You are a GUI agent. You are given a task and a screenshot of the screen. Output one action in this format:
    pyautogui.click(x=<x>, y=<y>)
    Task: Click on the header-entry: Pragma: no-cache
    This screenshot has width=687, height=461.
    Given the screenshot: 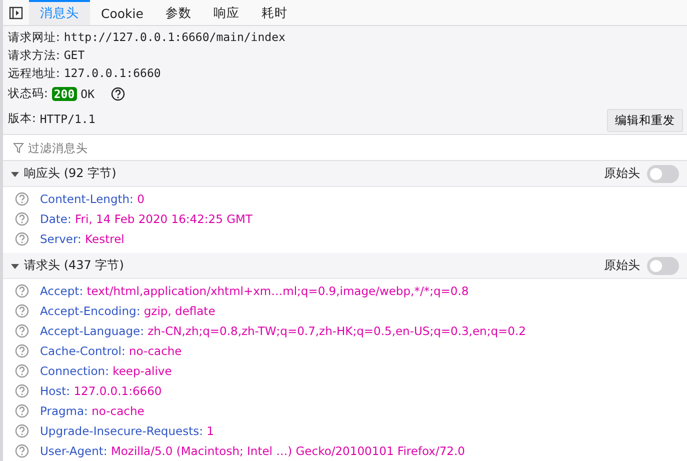 What is the action you would take?
    pyautogui.click(x=92, y=411)
    